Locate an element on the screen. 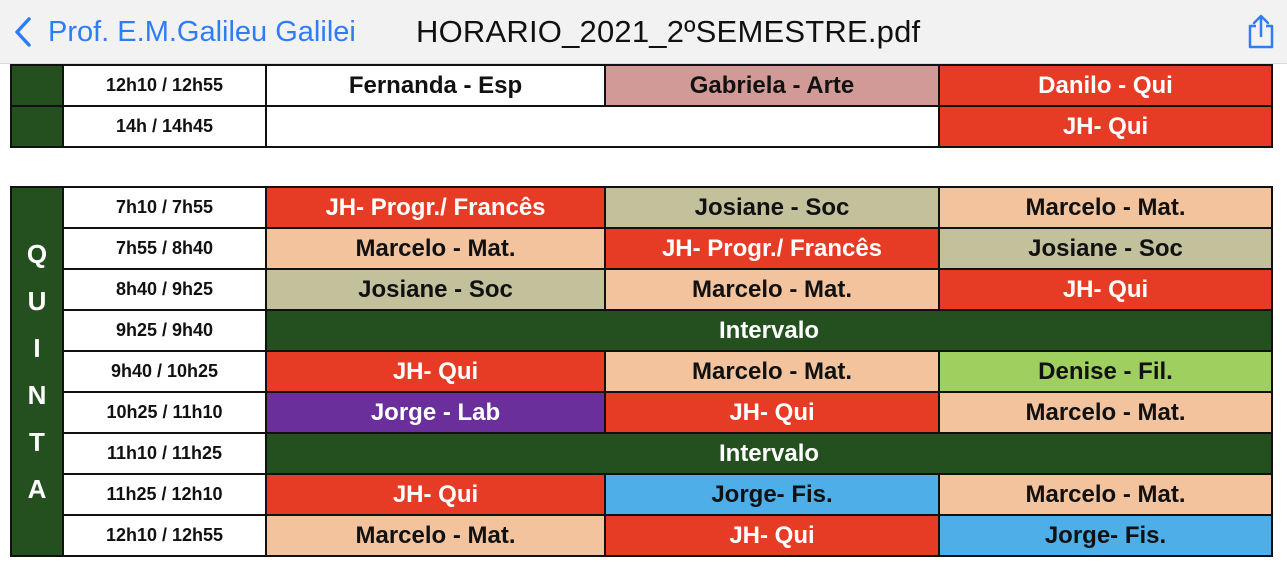 The image size is (1287, 575). back-button-label: Prof. E.M.Galileu Galilei is located at coordinates (202, 31).